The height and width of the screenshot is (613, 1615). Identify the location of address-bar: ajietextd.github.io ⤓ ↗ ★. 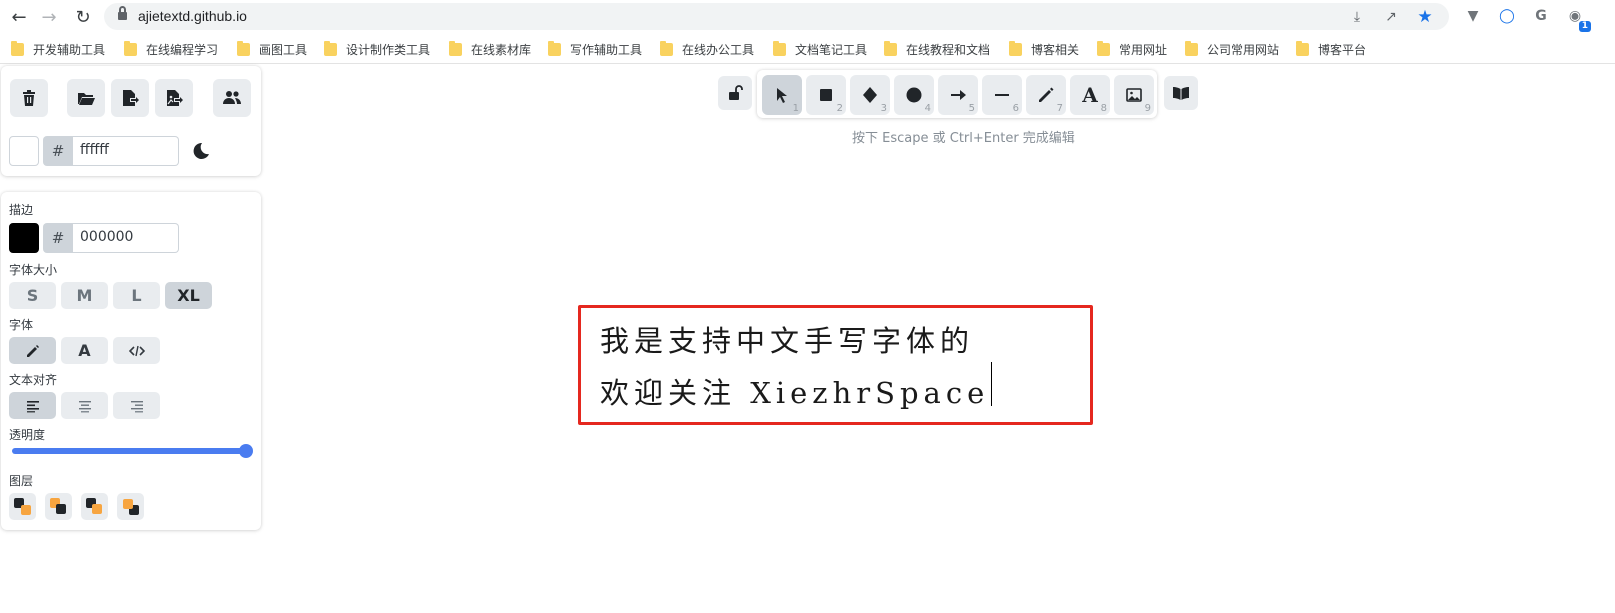
(776, 16).